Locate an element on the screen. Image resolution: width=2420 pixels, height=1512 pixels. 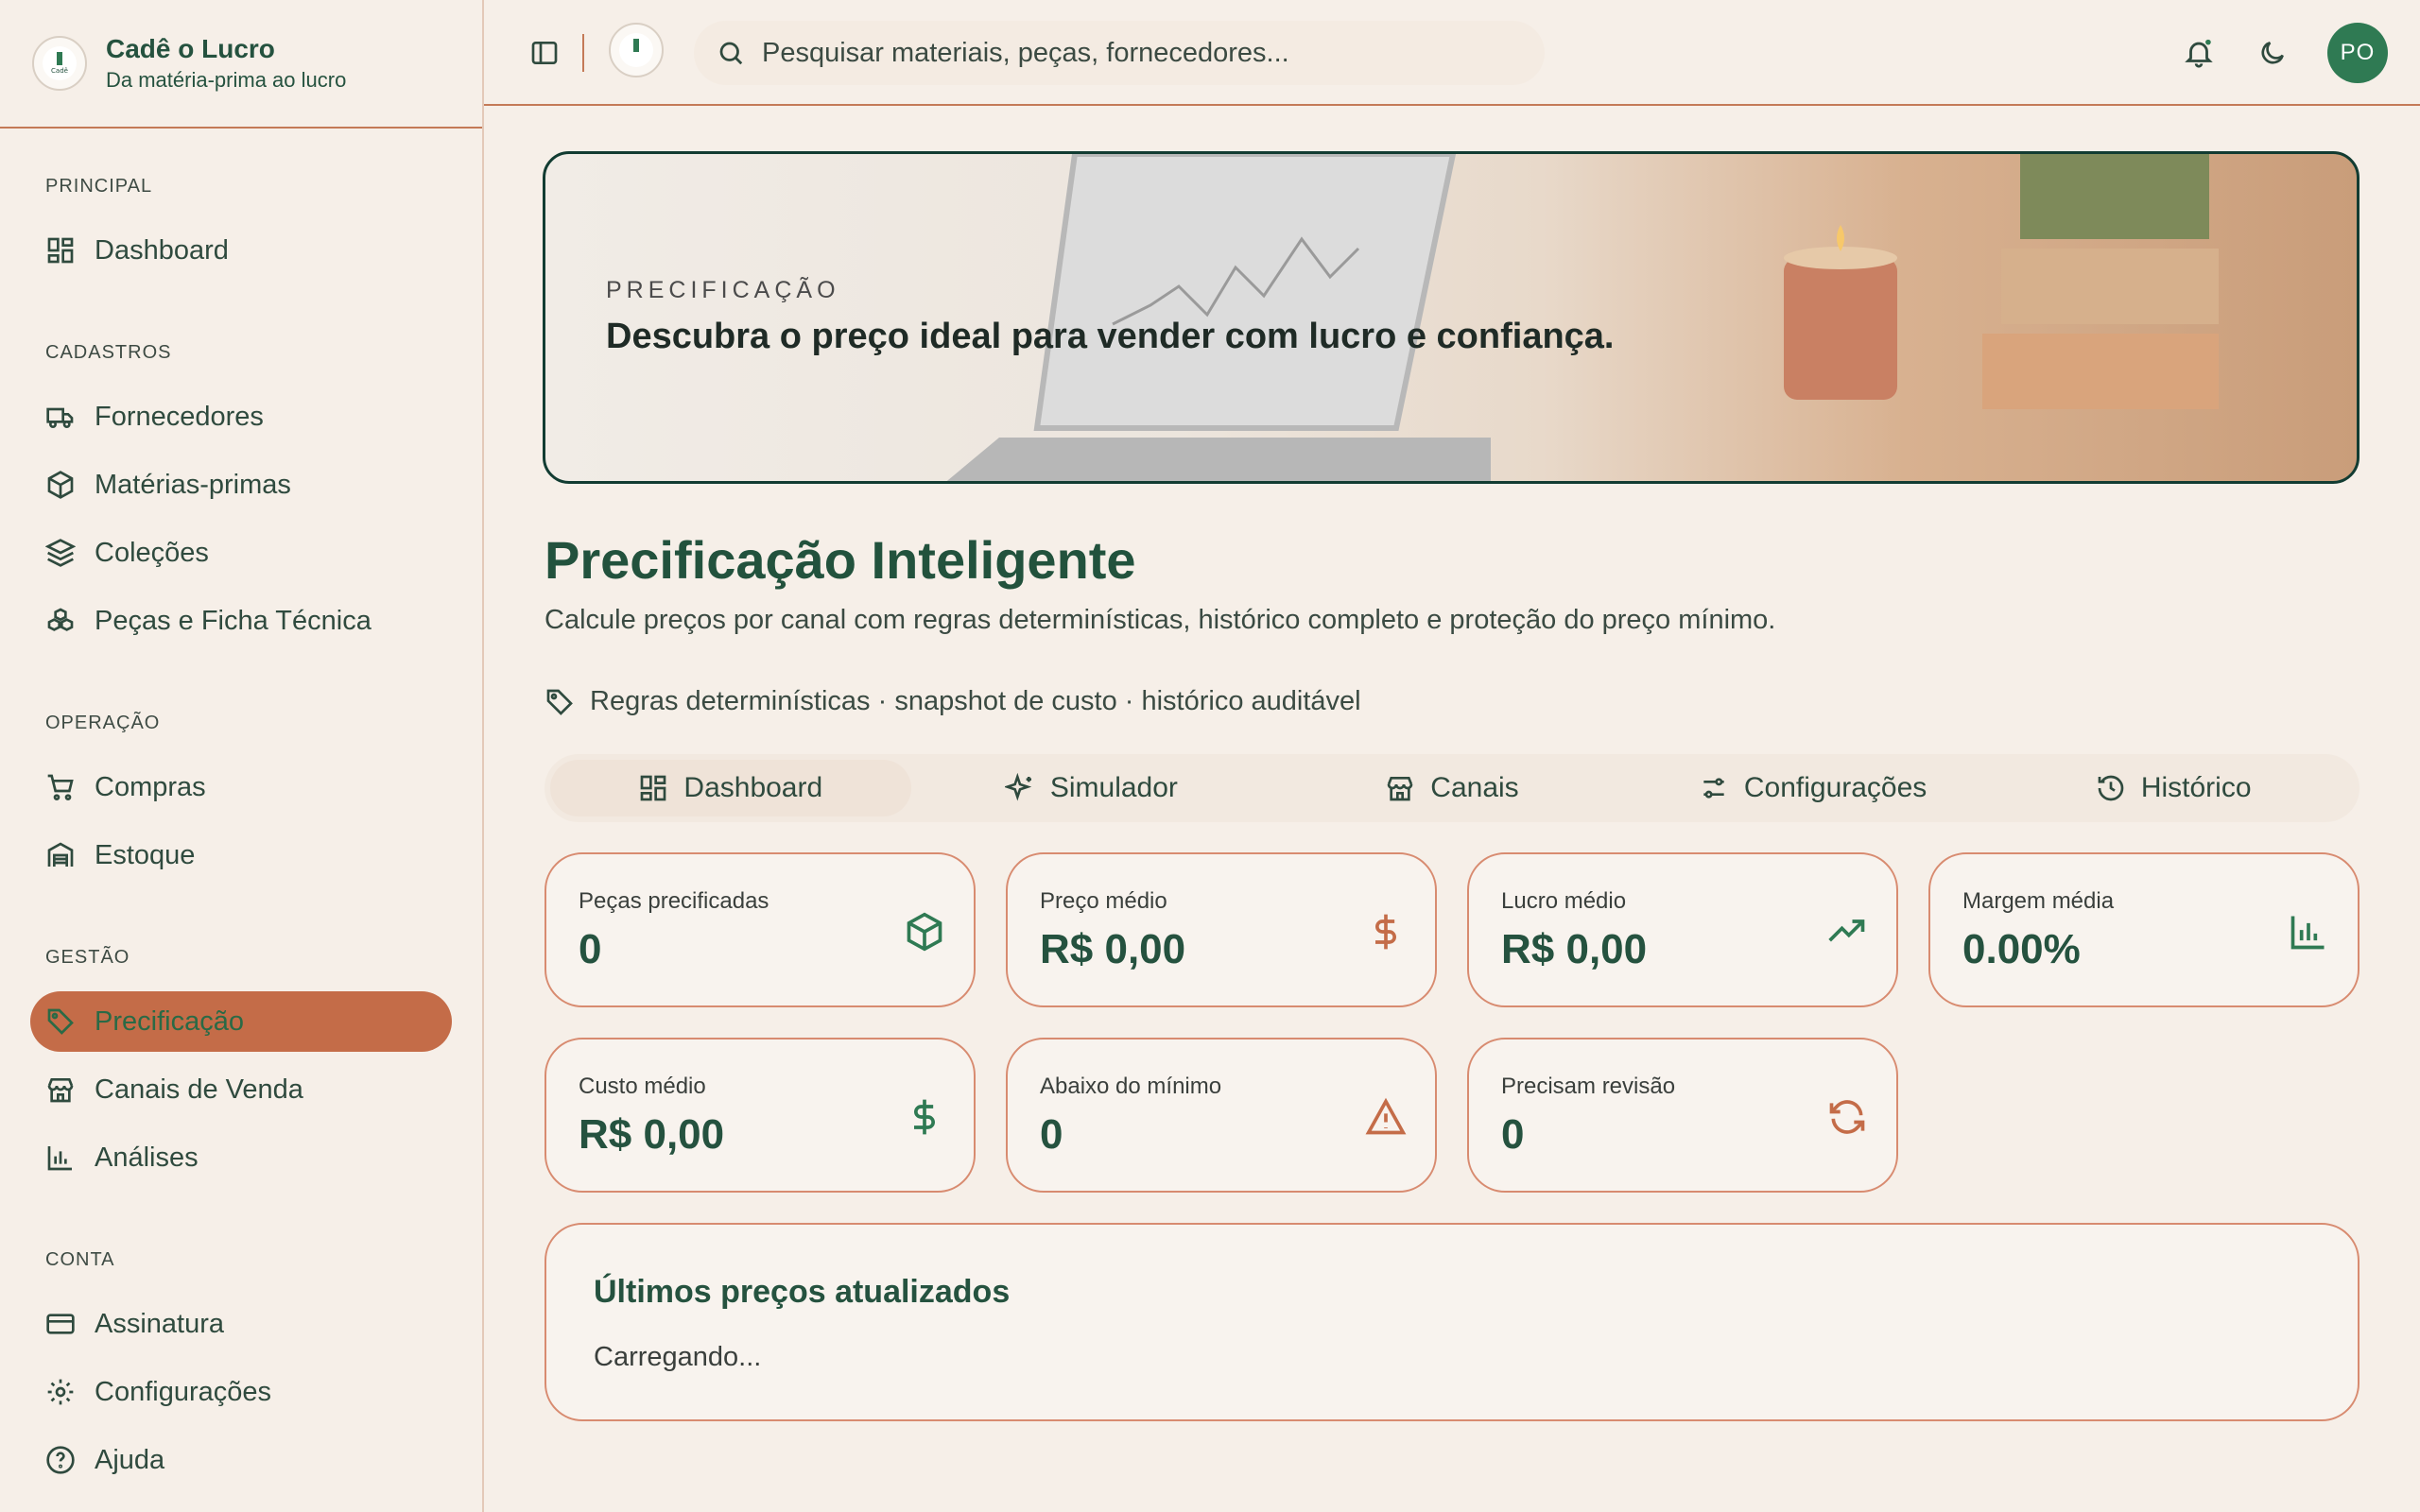
sidebar-item-label: Peças e Ficha Técnica is located at coordinates (234, 620).